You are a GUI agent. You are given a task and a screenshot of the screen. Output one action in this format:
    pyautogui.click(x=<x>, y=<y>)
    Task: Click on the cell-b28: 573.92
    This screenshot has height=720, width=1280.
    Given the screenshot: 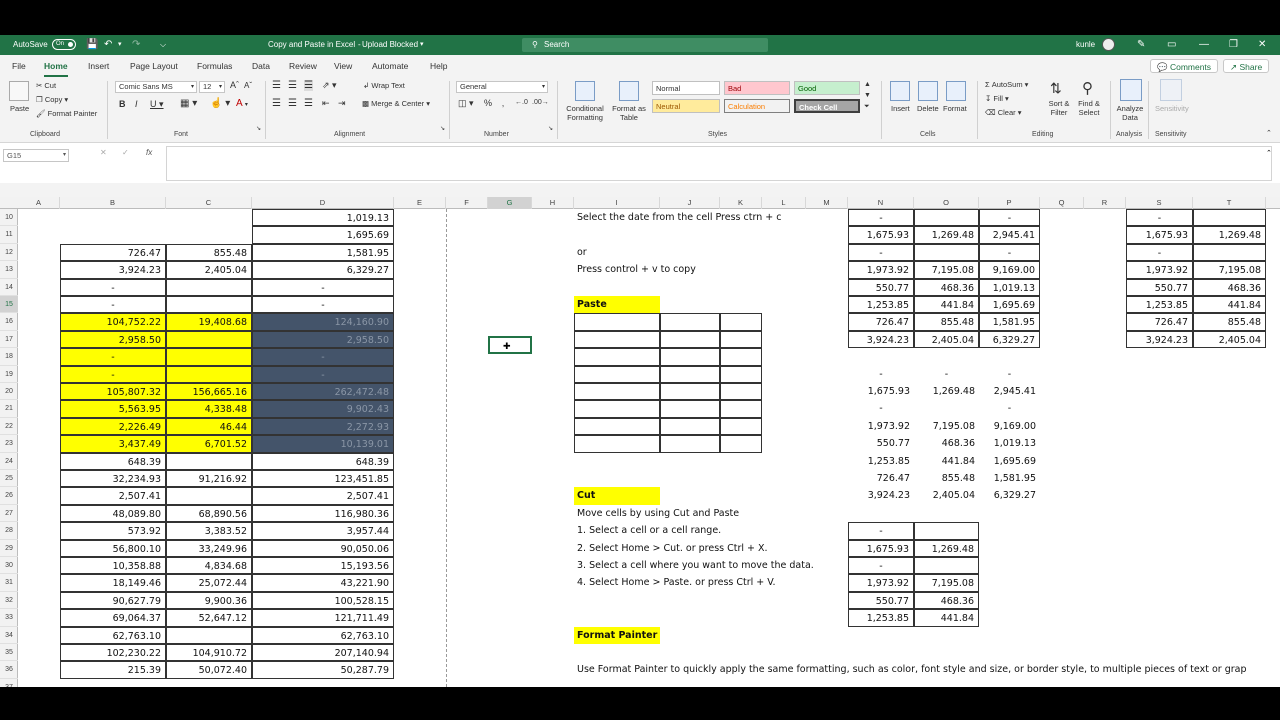 What is the action you would take?
    pyautogui.click(x=113, y=531)
    